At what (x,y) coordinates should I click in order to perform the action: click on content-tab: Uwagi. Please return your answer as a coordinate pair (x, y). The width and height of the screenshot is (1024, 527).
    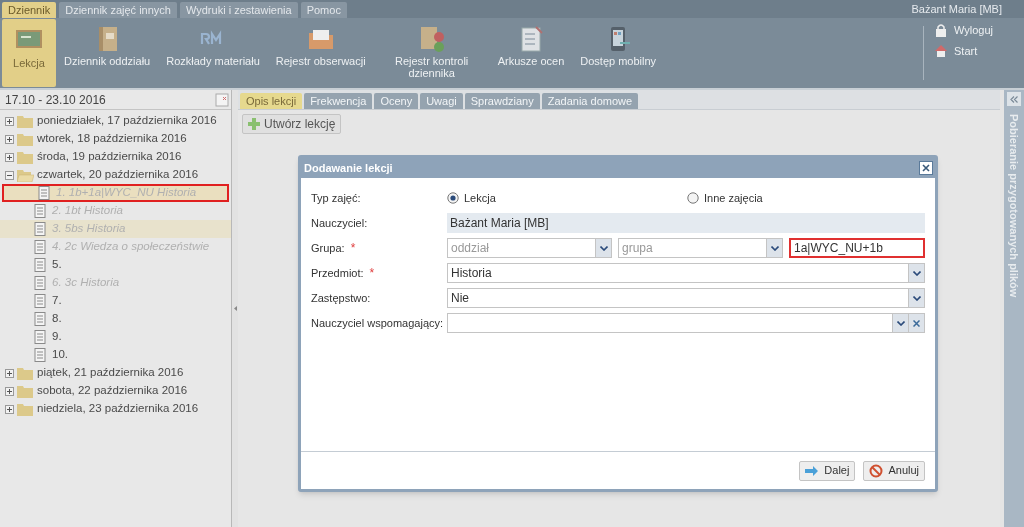
    Looking at the image, I should click on (441, 101).